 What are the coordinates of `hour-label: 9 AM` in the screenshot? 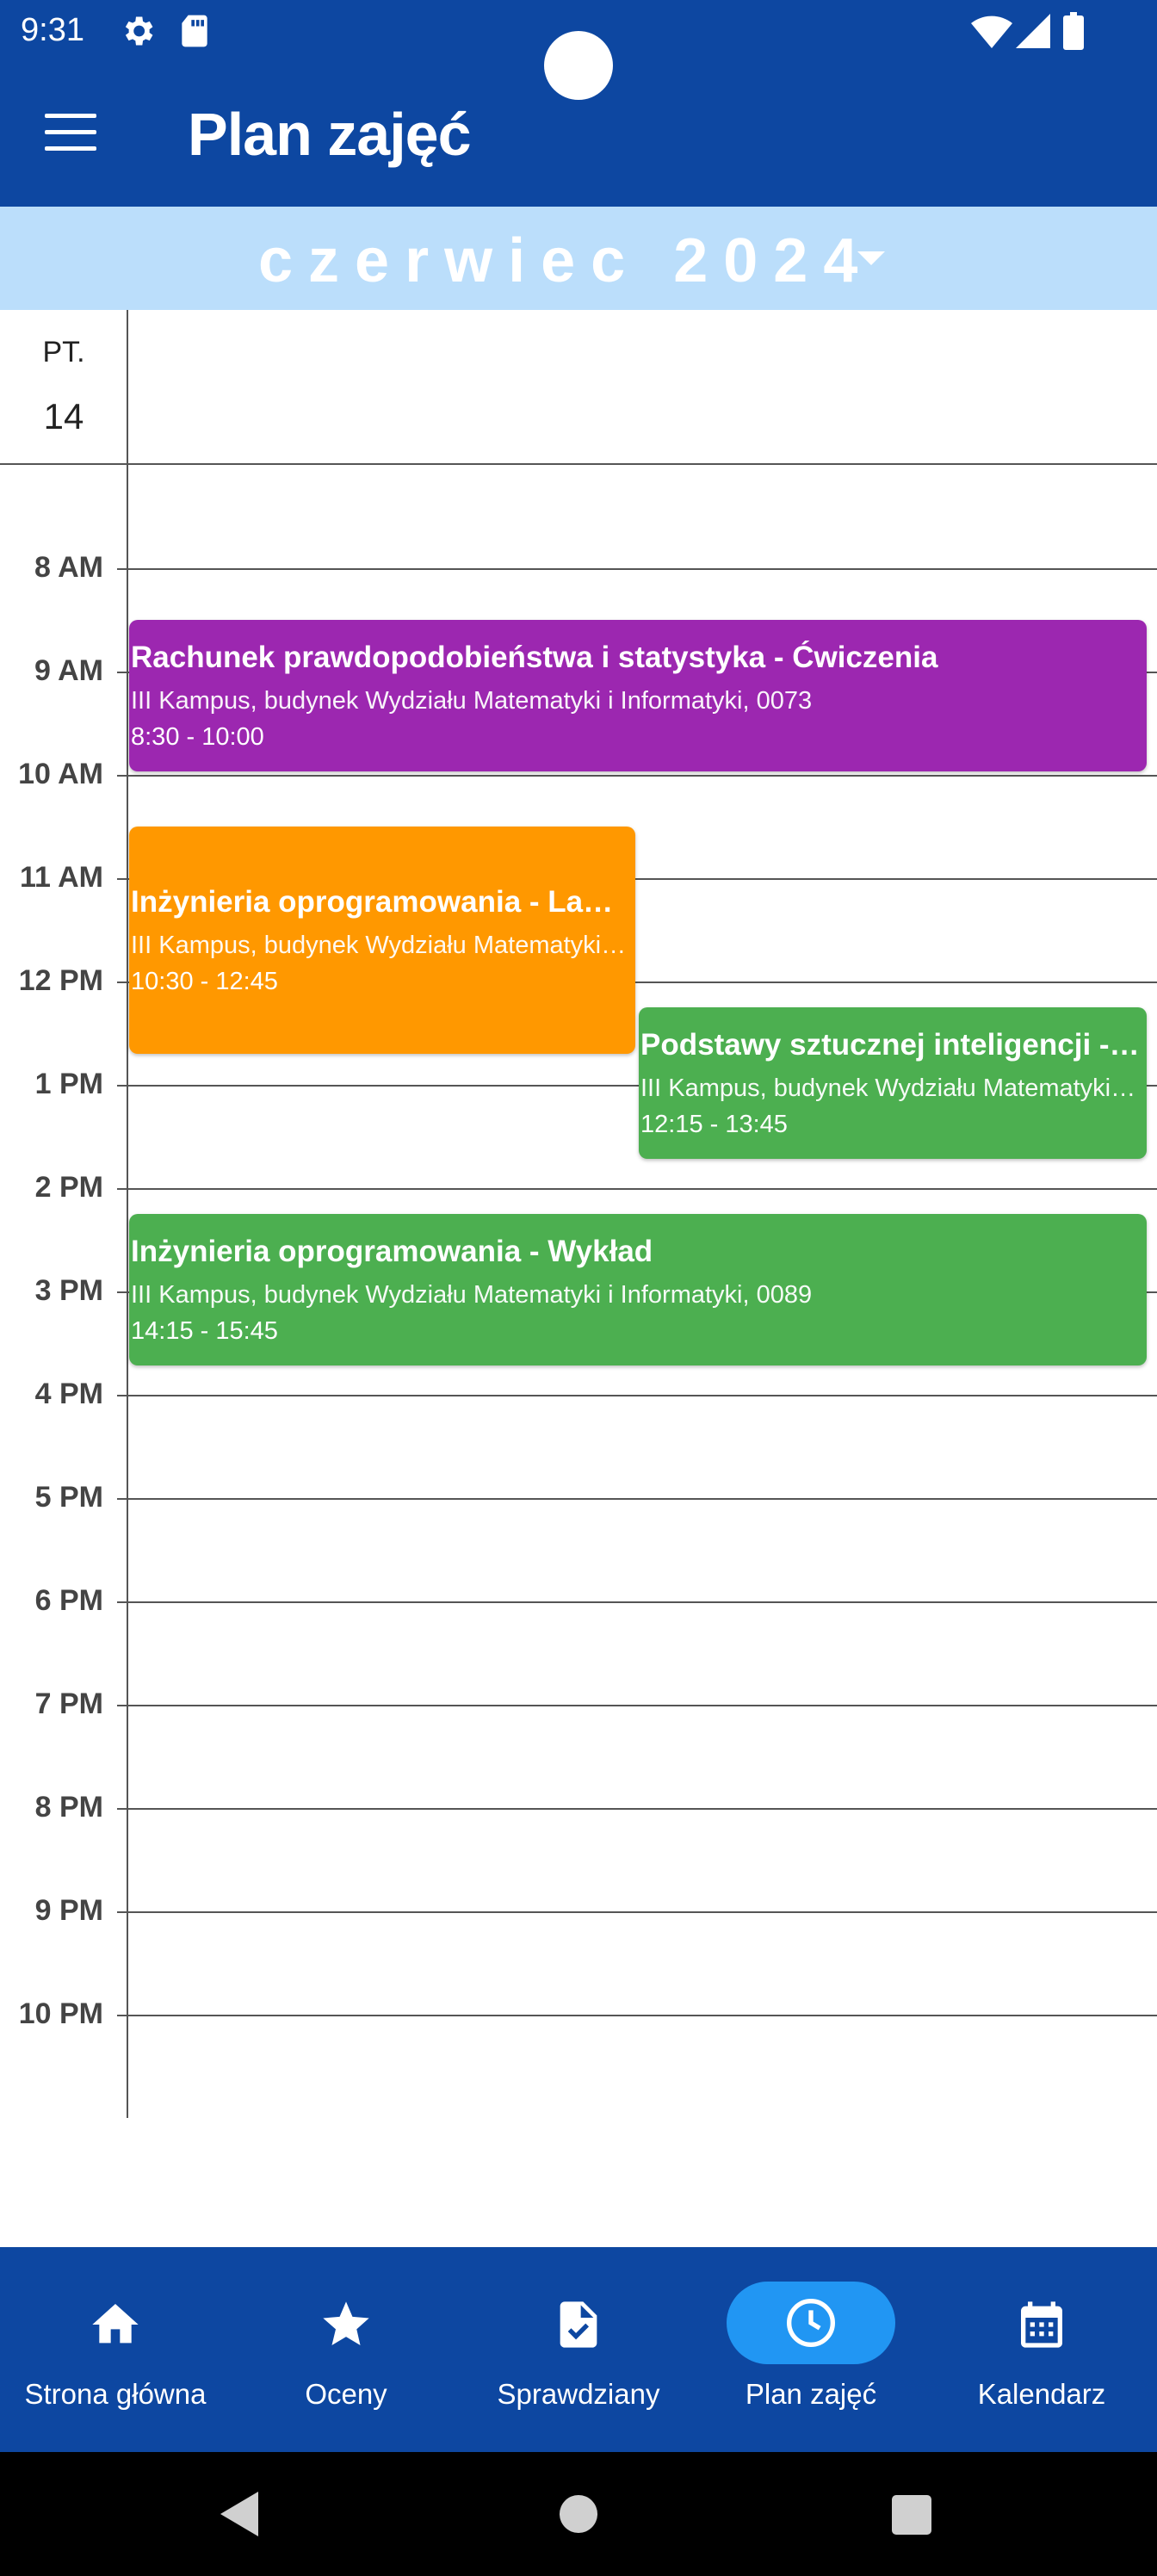 It's located at (68, 671).